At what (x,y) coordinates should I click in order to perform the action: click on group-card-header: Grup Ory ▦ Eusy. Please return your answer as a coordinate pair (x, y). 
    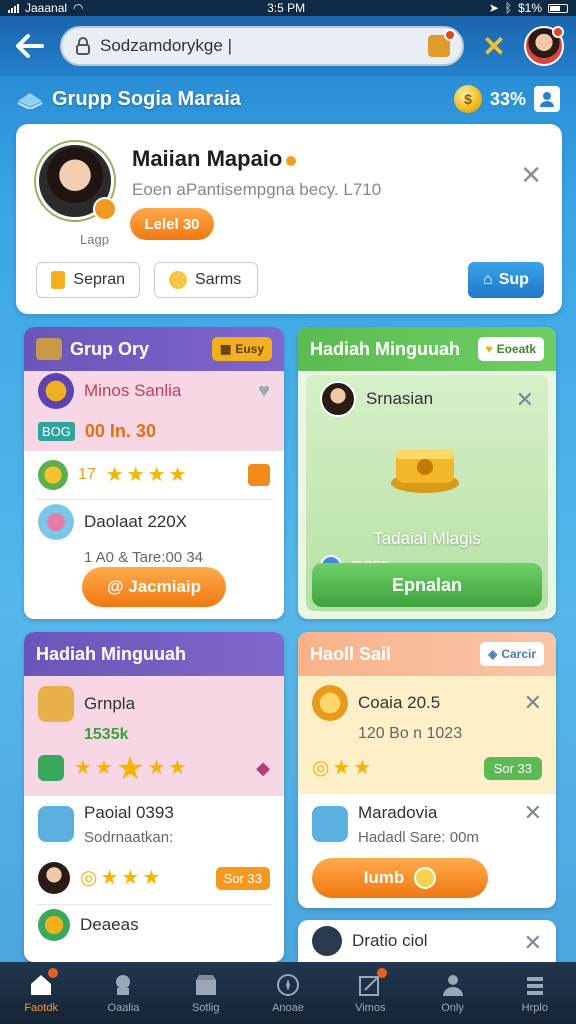
    Looking at the image, I should click on (154, 349).